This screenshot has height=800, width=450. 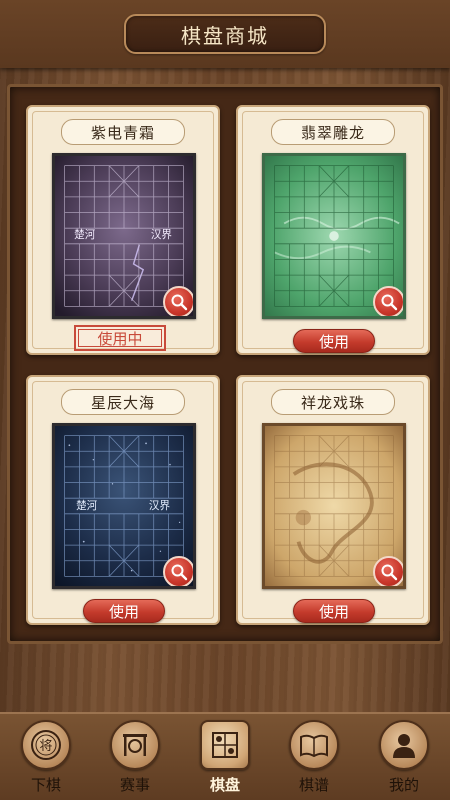 I want to click on general-piece-icon: 将, so click(x=46, y=745).